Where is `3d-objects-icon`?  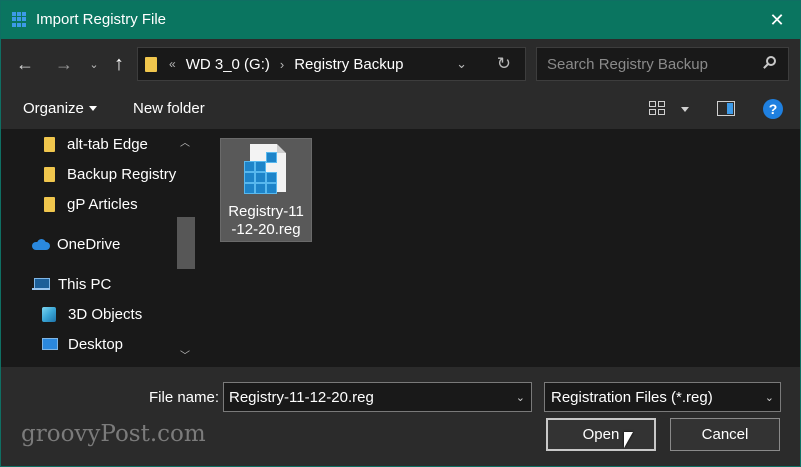 3d-objects-icon is located at coordinates (49, 314).